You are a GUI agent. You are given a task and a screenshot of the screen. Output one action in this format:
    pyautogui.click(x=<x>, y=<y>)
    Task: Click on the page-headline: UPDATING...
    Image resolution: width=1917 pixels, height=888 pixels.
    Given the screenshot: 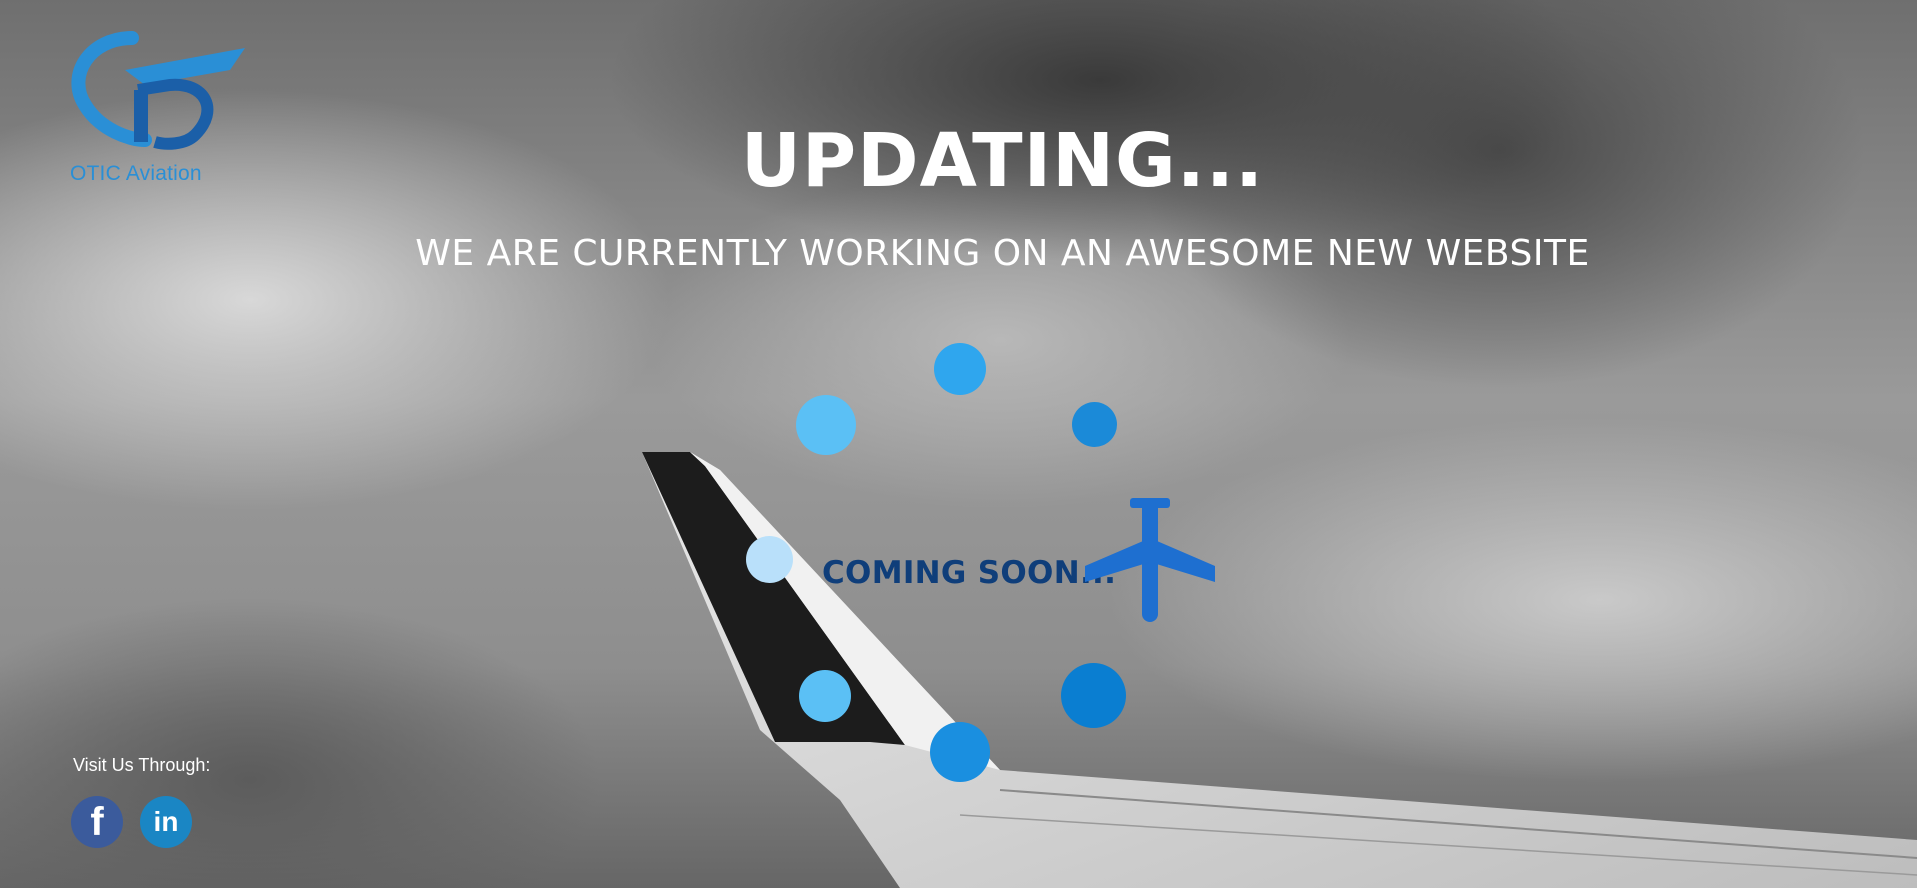 What is the action you would take?
    pyautogui.click(x=1002, y=161)
    